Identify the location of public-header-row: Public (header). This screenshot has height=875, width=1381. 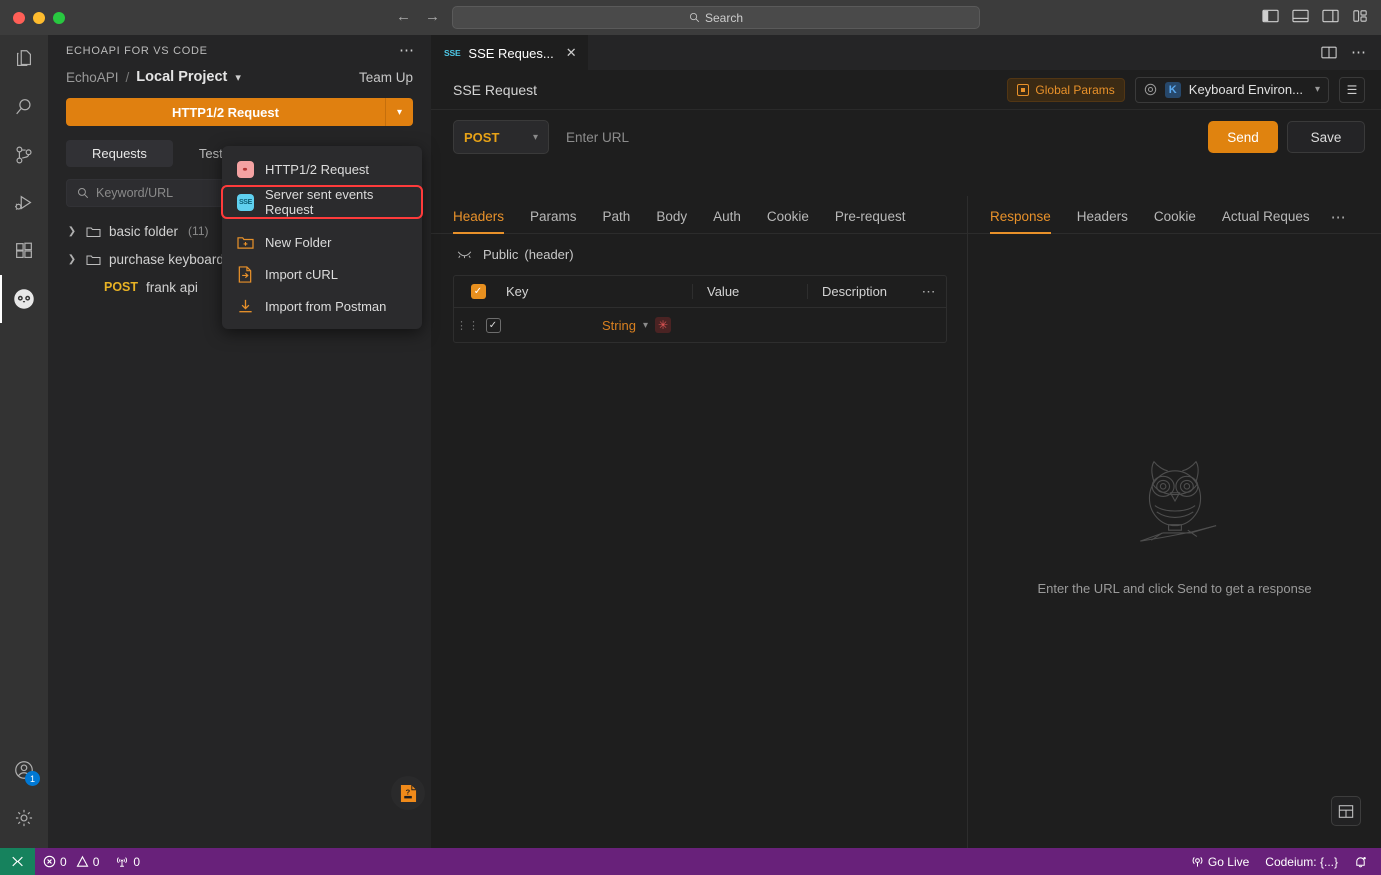
(699, 254).